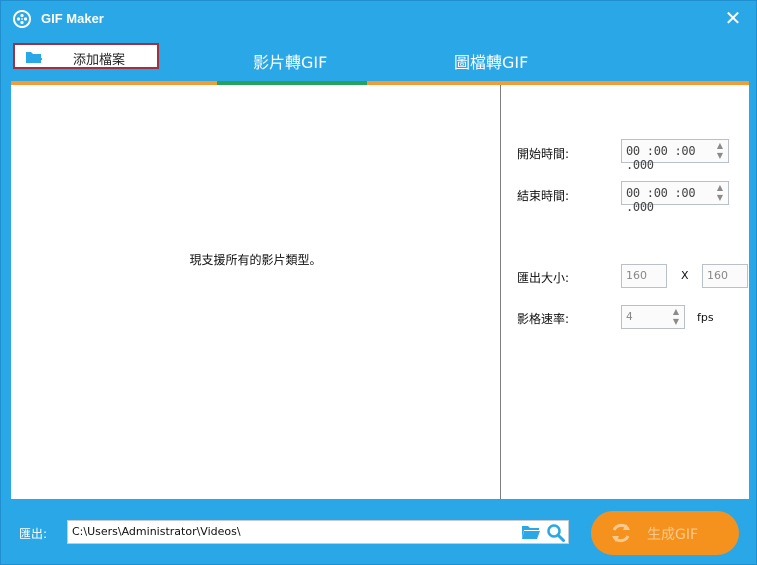 The height and width of the screenshot is (565, 757). Describe the element at coordinates (543, 154) in the screenshot. I see `start-time-label: 開始時間:` at that location.